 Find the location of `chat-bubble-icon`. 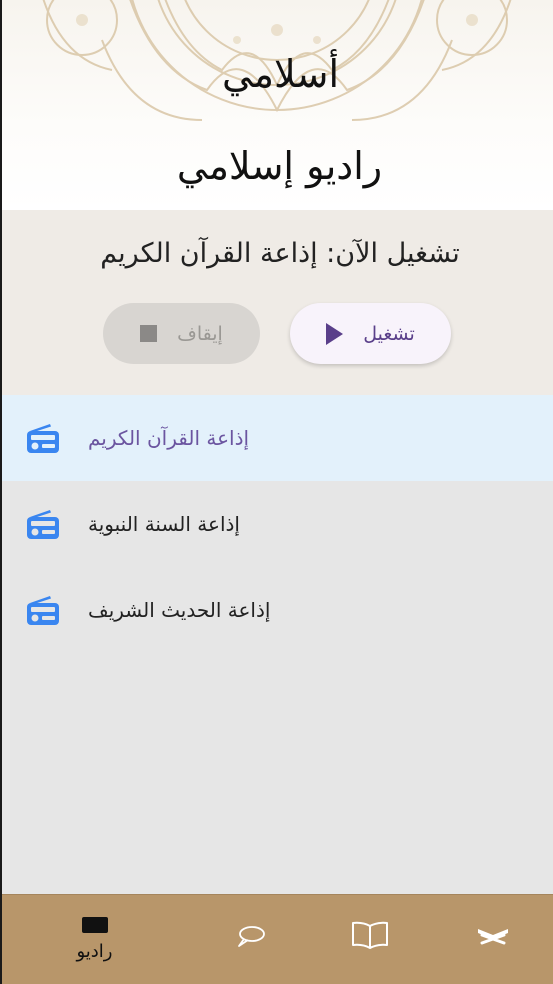

chat-bubble-icon is located at coordinates (251, 936).